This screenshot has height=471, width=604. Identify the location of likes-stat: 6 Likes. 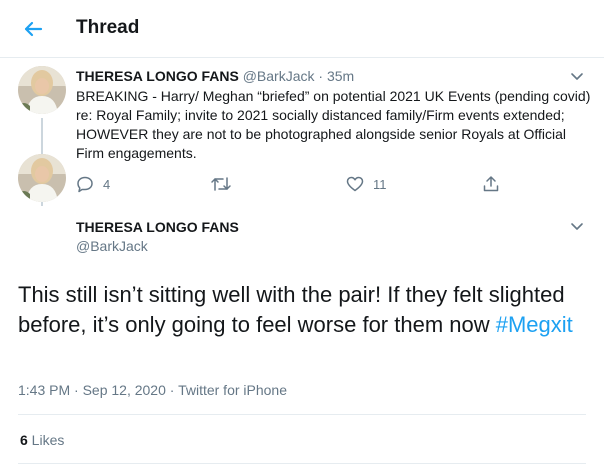
(42, 440).